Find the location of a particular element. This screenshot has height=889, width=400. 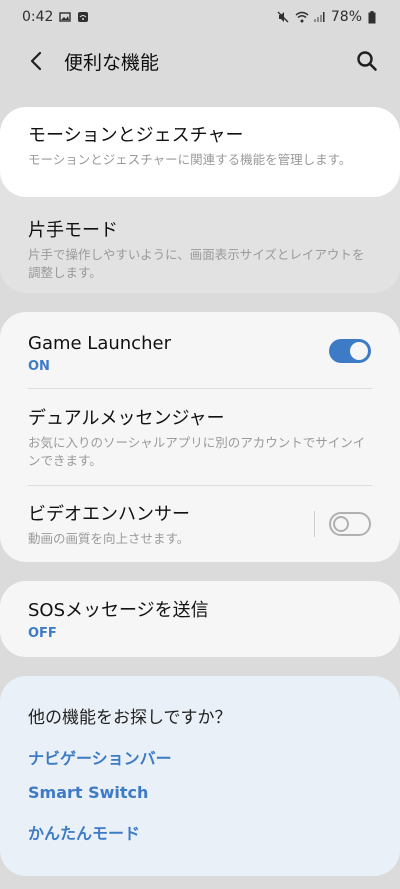

item-title: デュアルメッセンジャー is located at coordinates (126, 418).